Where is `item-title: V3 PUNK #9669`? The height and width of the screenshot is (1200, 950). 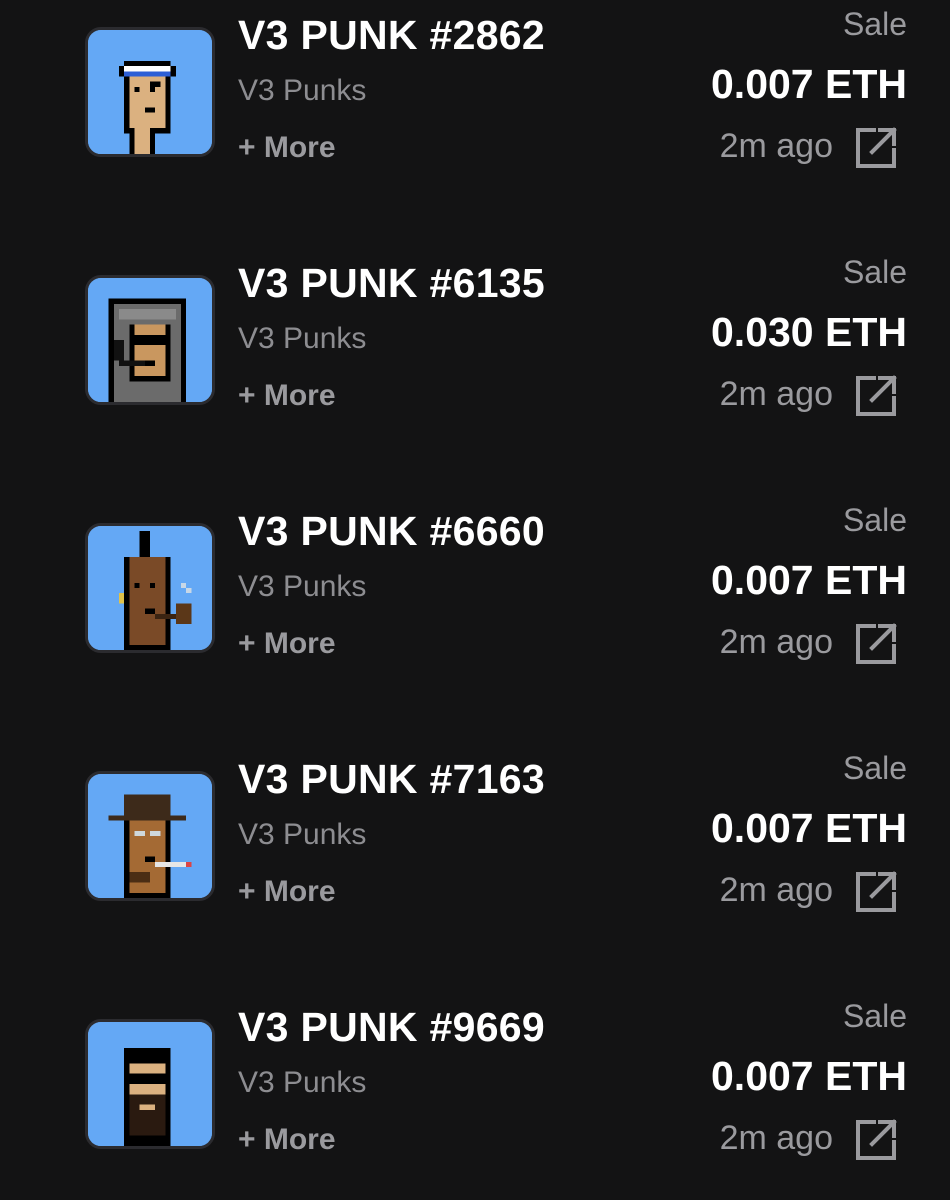 item-title: V3 PUNK #9669 is located at coordinates (391, 1027).